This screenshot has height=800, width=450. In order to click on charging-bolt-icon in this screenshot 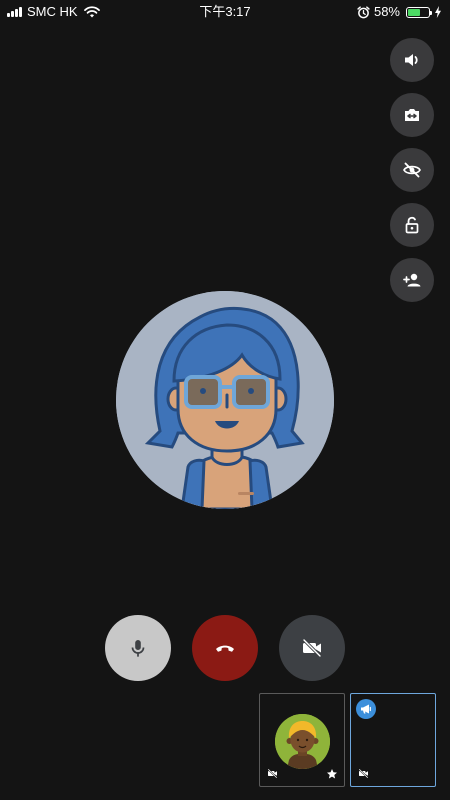, I will do `click(438, 12)`.